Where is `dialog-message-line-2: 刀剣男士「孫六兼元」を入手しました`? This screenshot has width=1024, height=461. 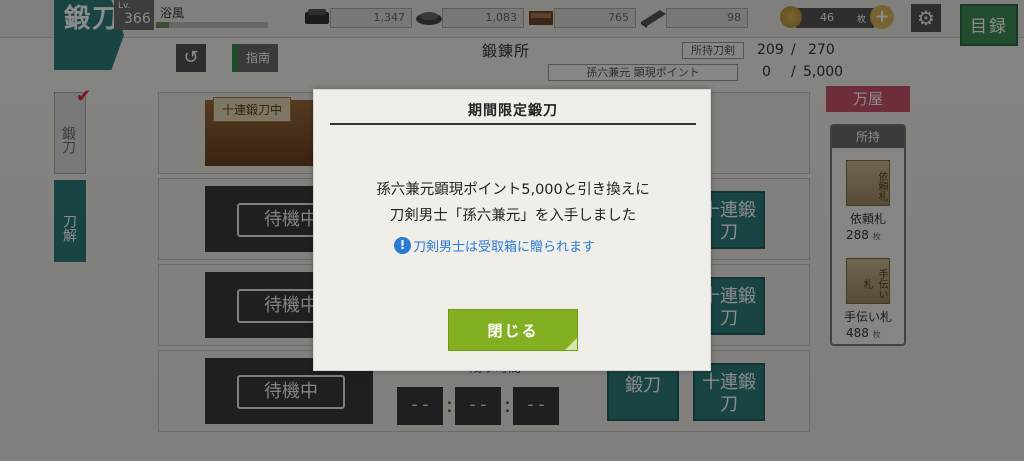
dialog-message-line-2: 刀剣男士「孫六兼元」を入手しました is located at coordinates (513, 216).